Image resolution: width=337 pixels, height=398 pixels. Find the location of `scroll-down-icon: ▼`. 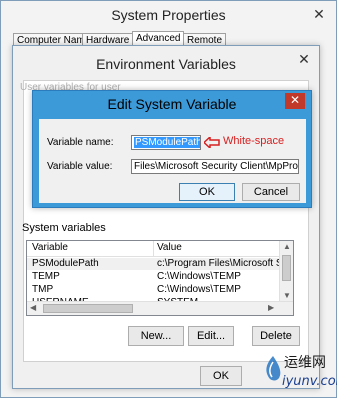

scroll-down-icon: ▼ is located at coordinates (287, 296).